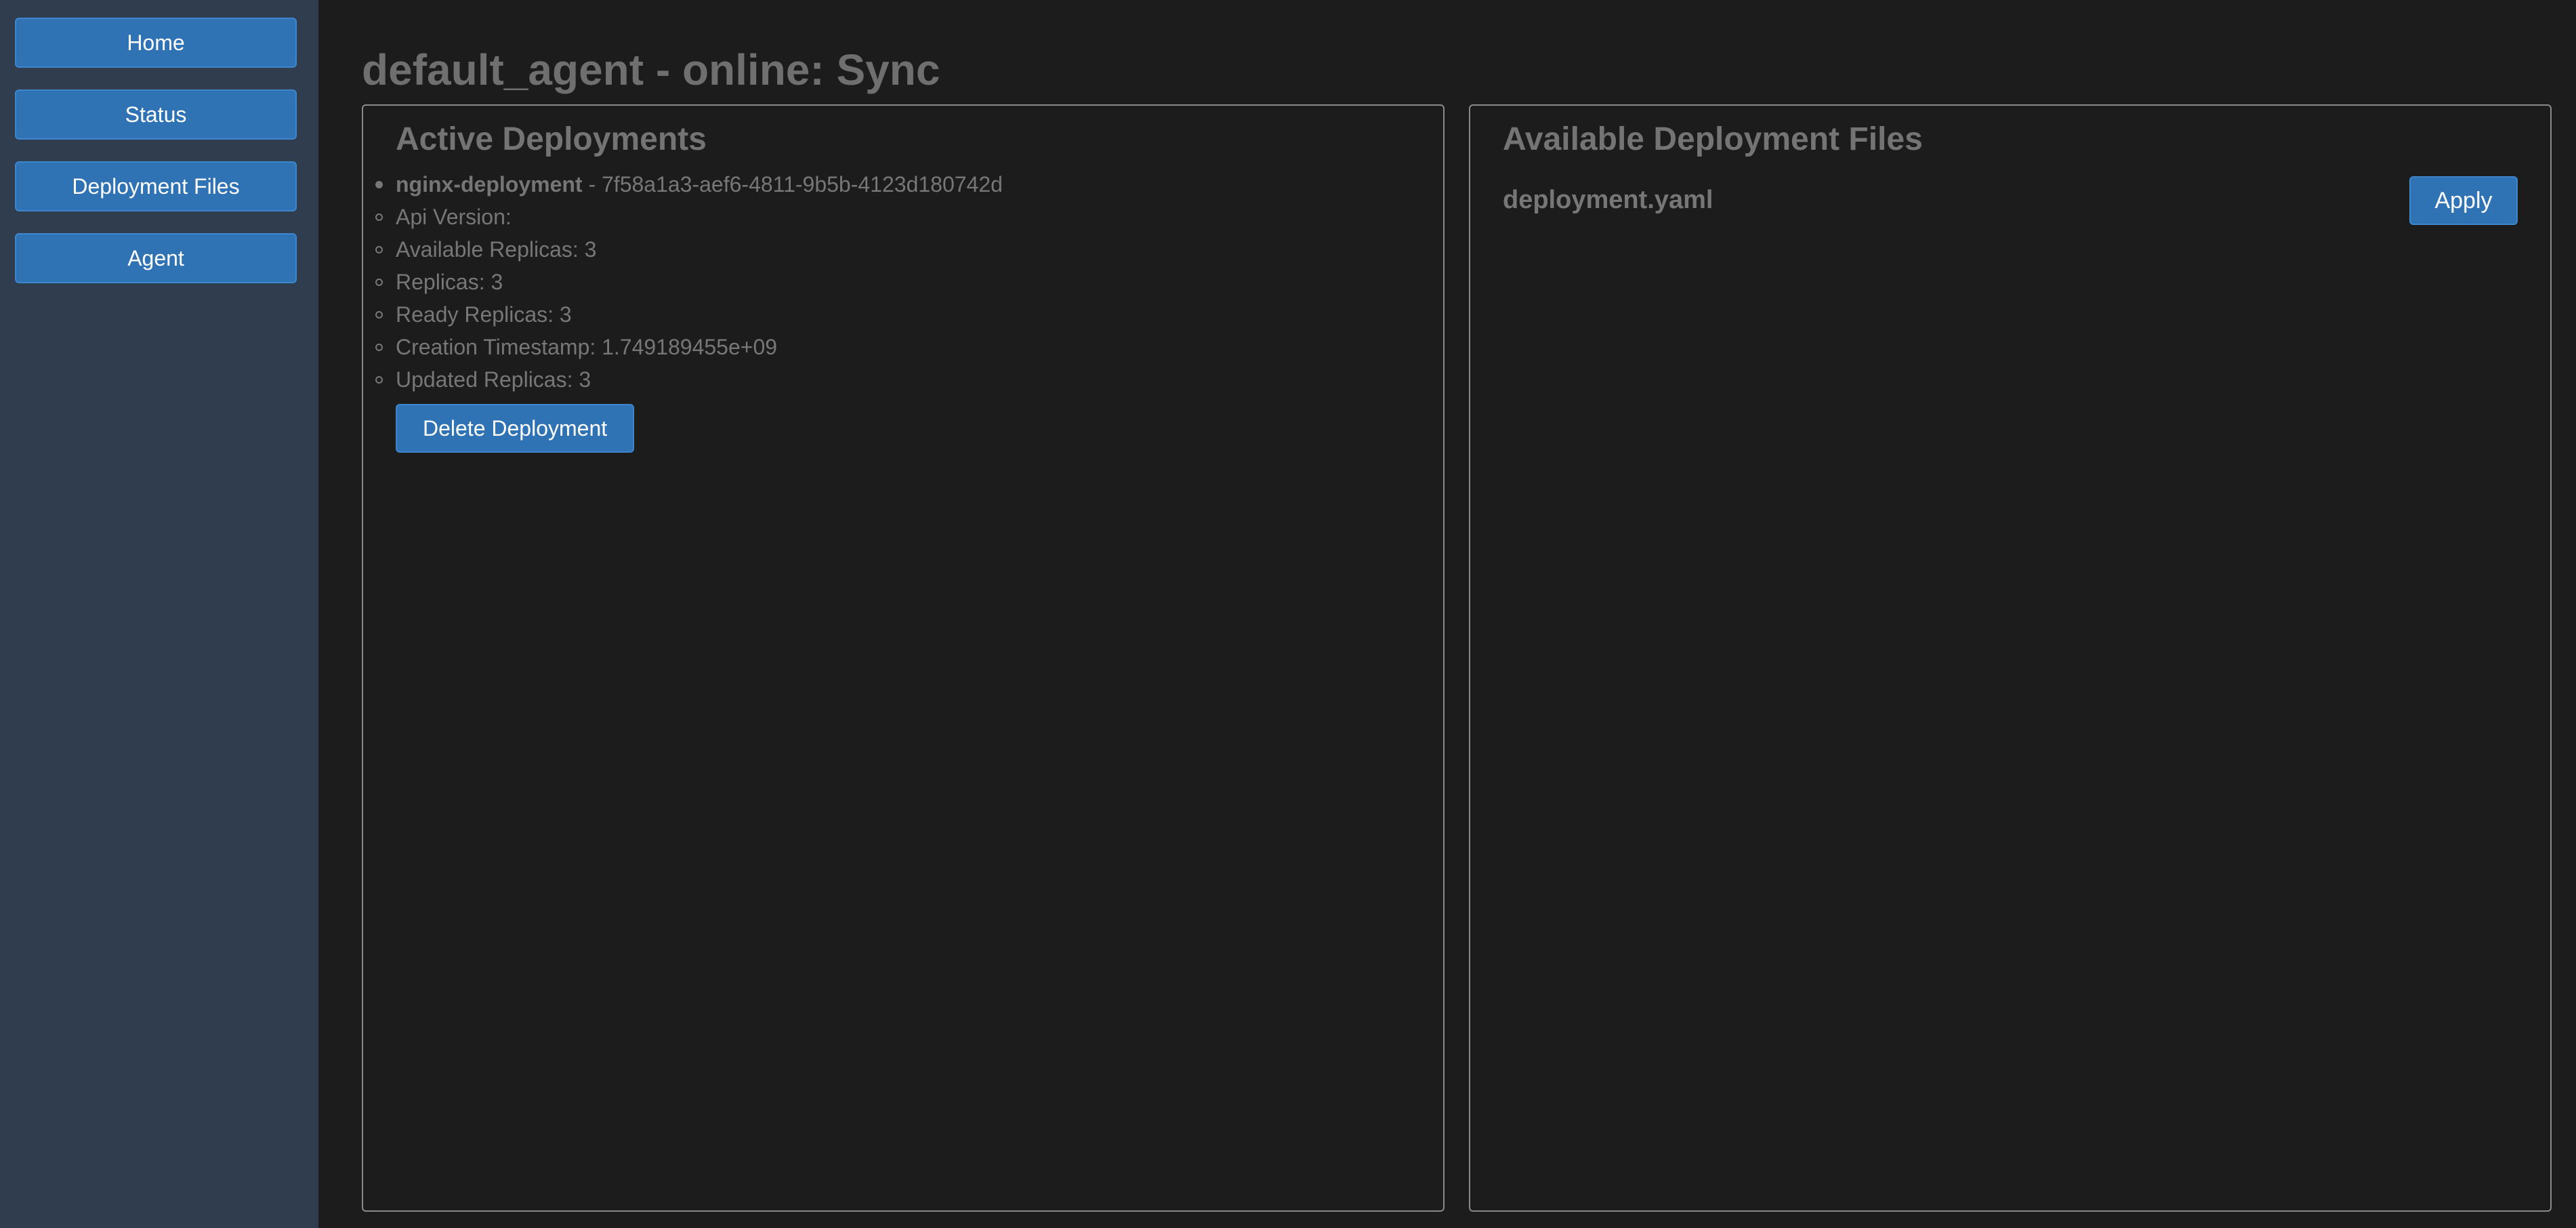  What do you see at coordinates (156, 114) in the screenshot?
I see `nav-status-button: Status` at bounding box center [156, 114].